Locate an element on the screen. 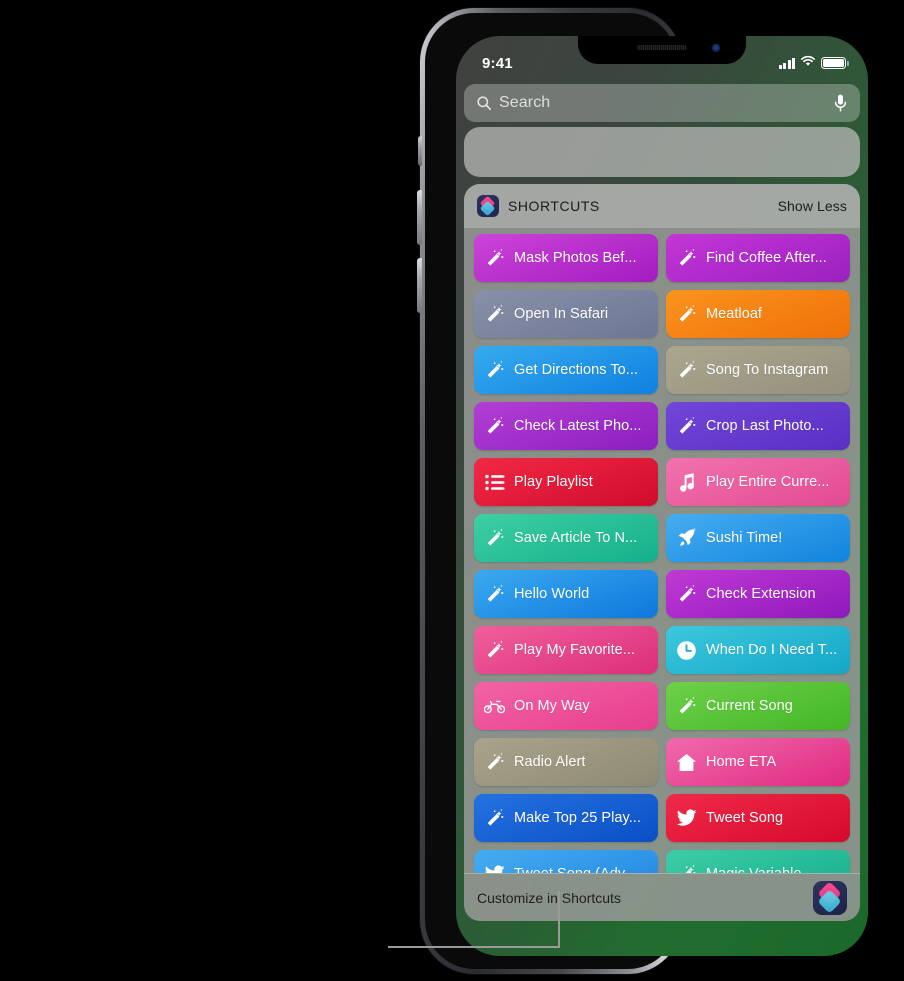 Image resolution: width=904 pixels, height=981 pixels. shortcuts-app-icon-footer is located at coordinates (830, 897).